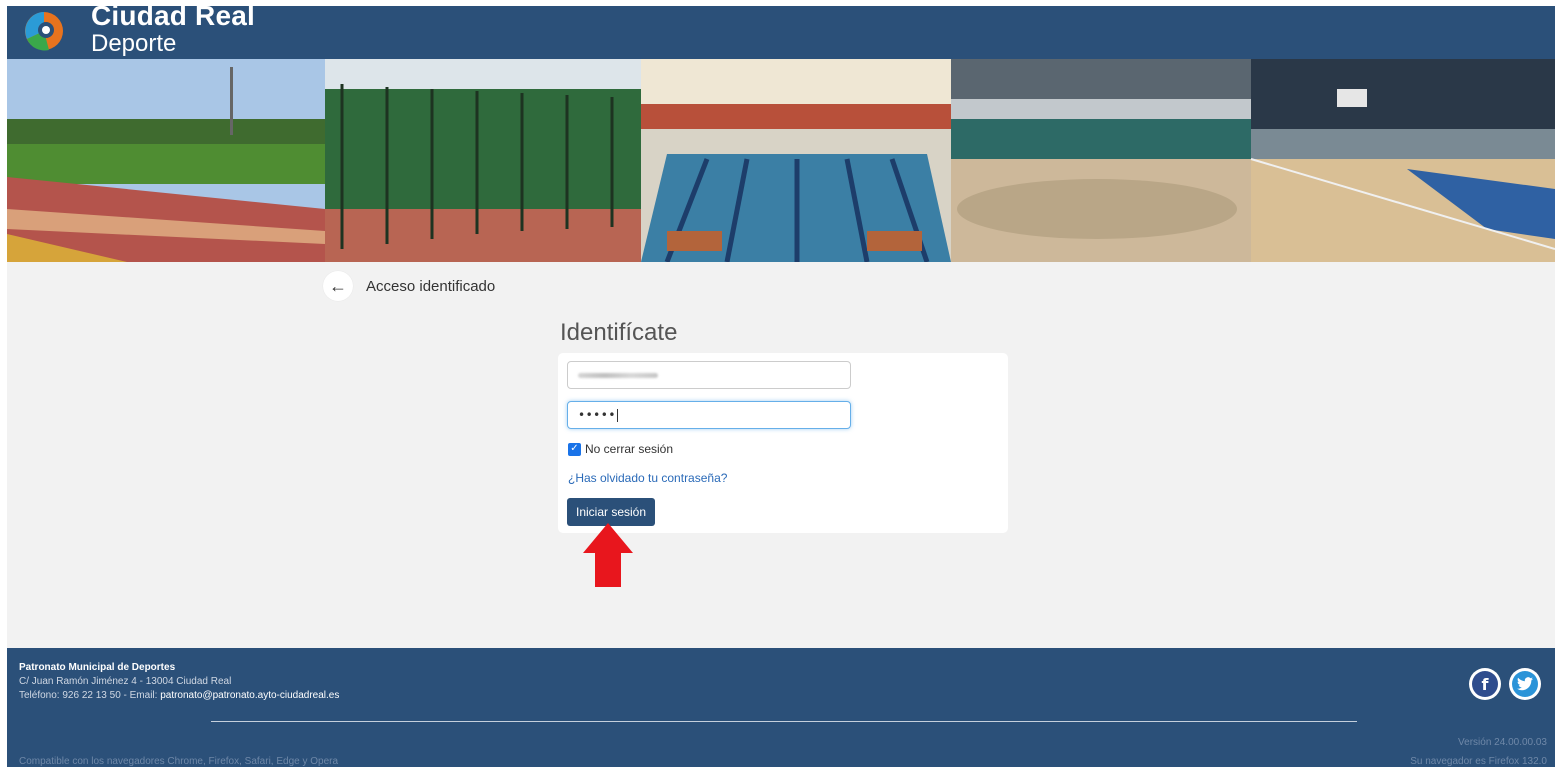  Describe the element at coordinates (44, 31) in the screenshot. I see `ciudad-real-logo` at that location.